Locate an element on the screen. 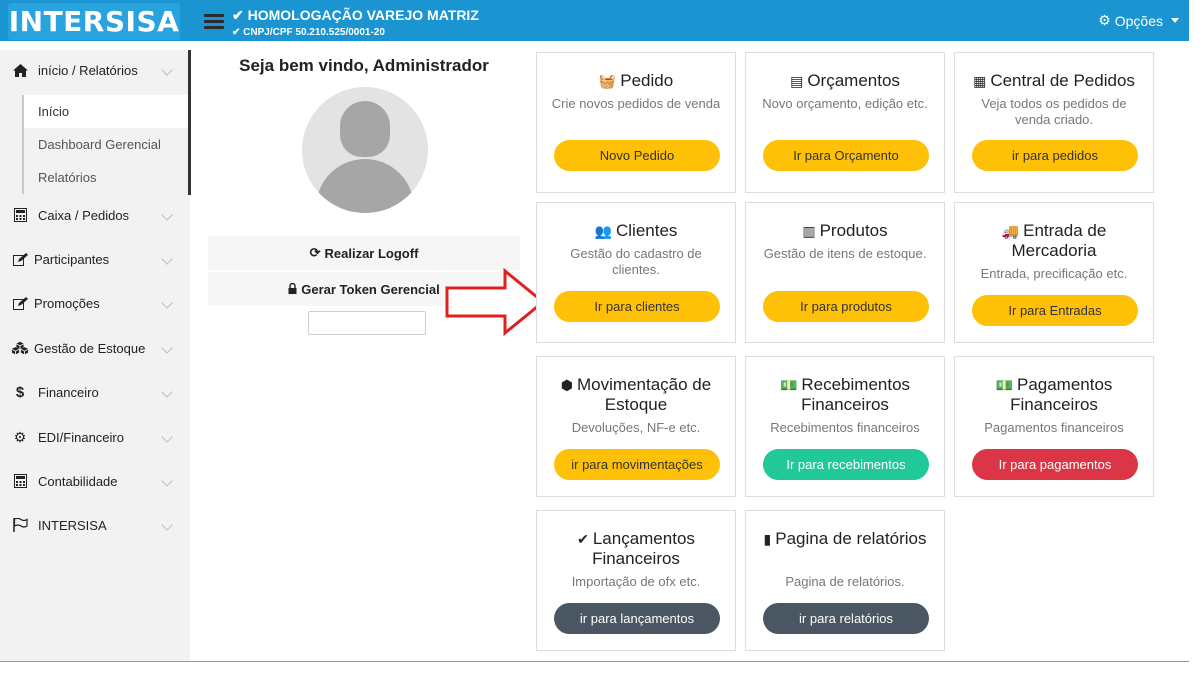 This screenshot has width=1200, height=695. gear-icon: ⚙ is located at coordinates (1104, 20).